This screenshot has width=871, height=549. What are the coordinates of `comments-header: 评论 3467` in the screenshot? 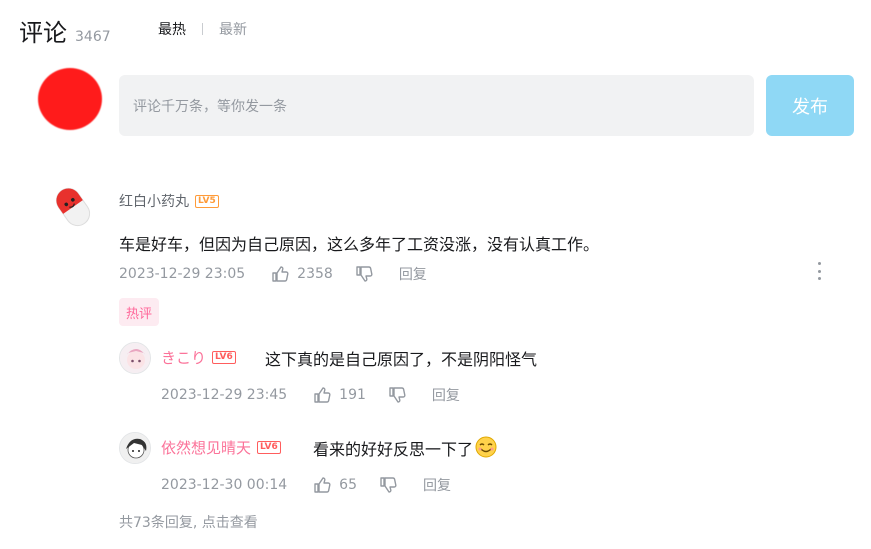 It's located at (65, 30).